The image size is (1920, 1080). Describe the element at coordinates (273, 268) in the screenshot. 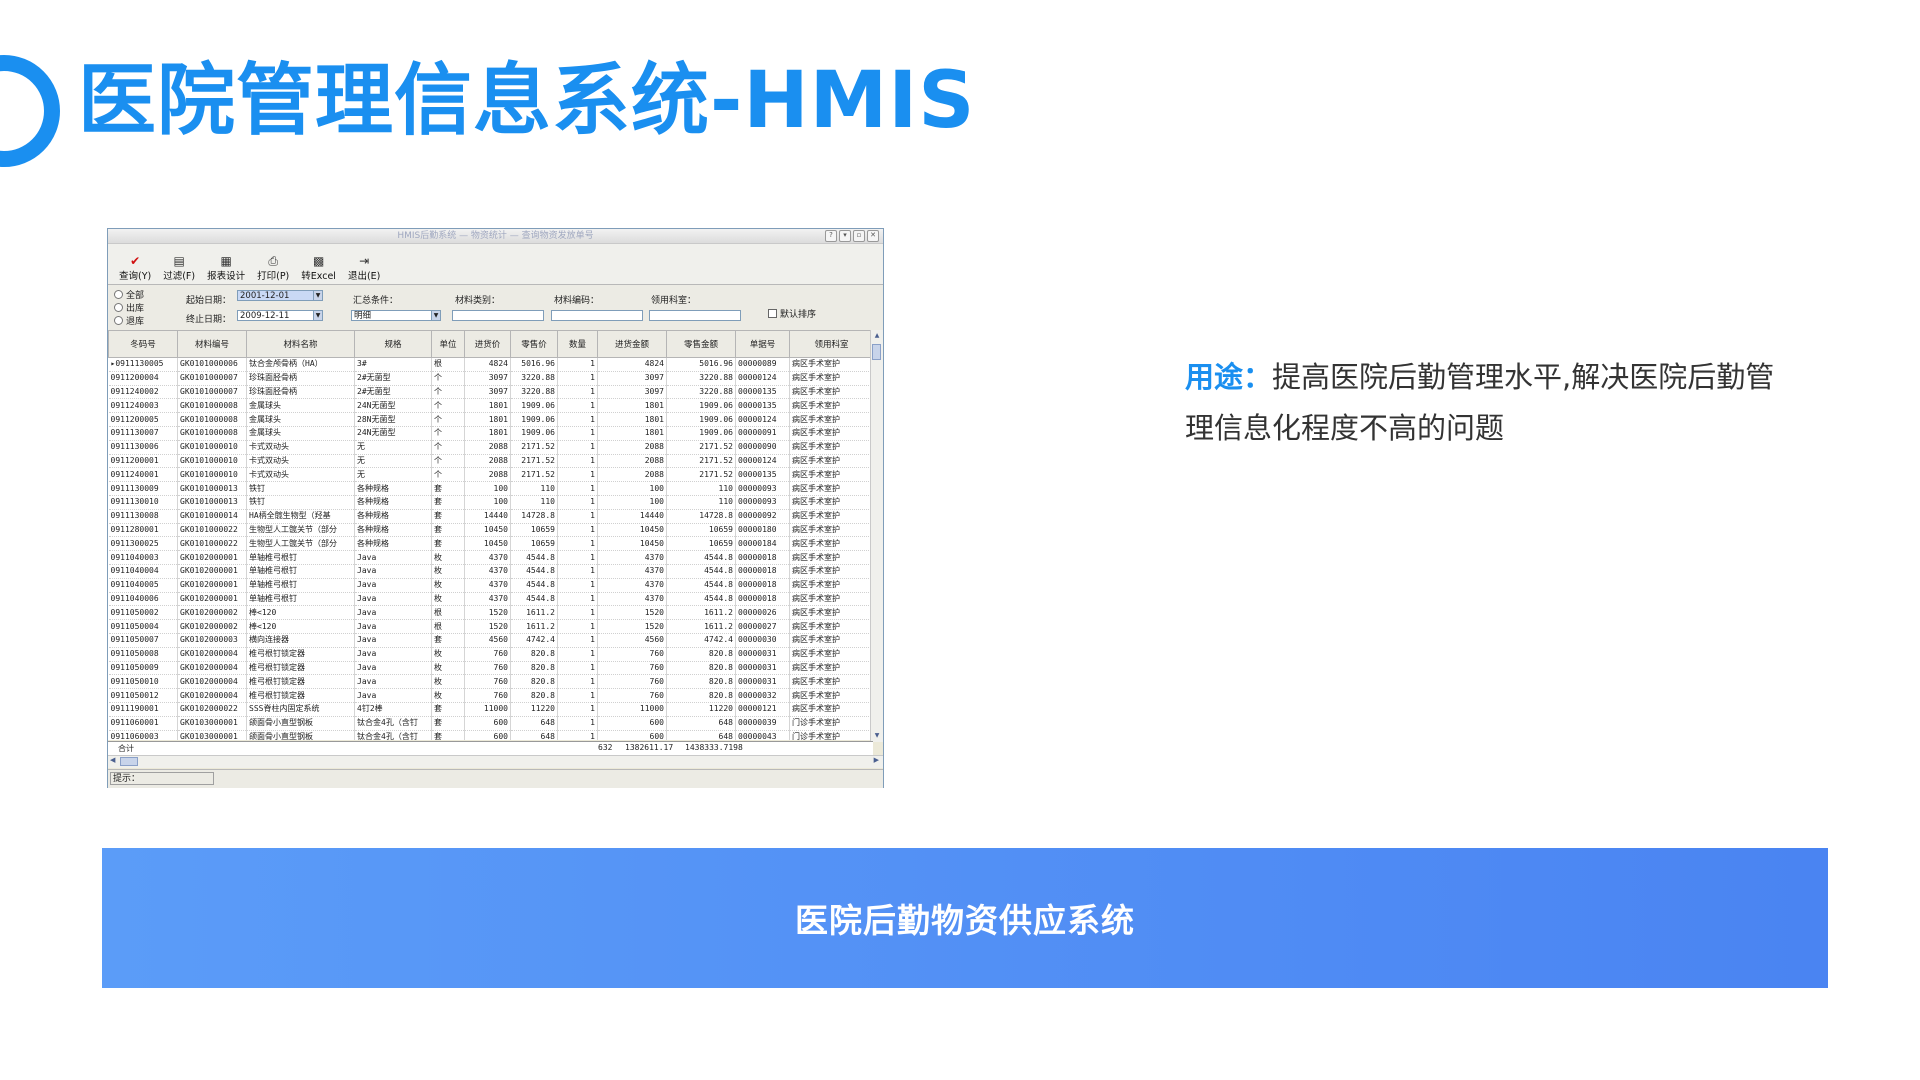

I see `print-button: ⎙ 打印(P)` at that location.